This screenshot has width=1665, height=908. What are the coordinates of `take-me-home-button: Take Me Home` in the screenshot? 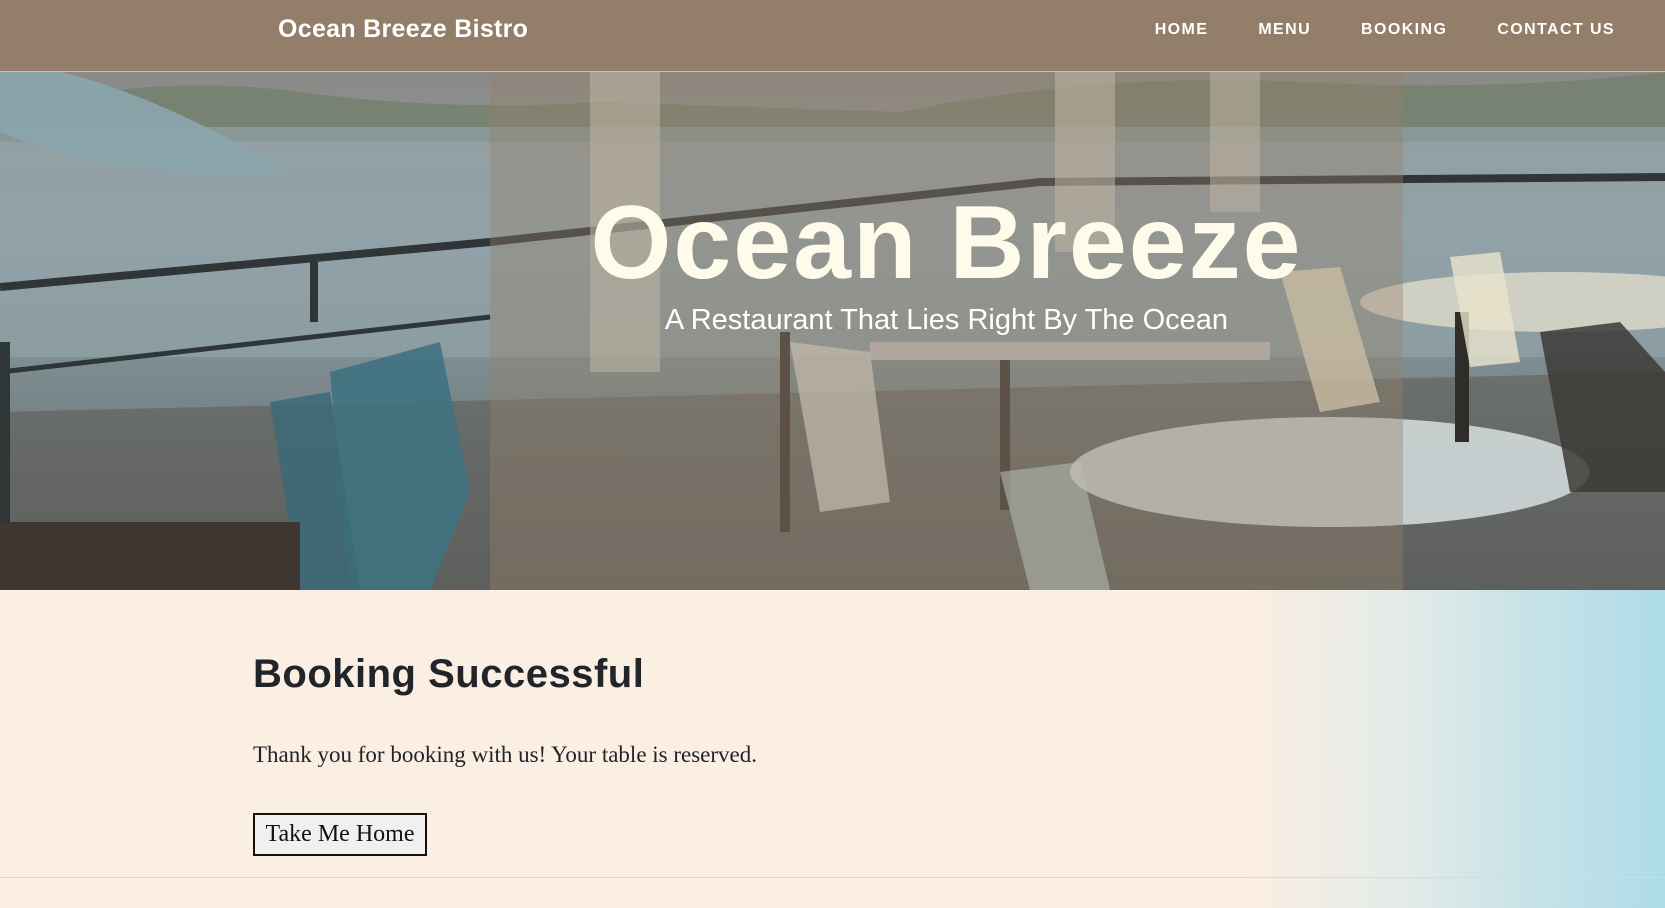 It's located at (340, 834).